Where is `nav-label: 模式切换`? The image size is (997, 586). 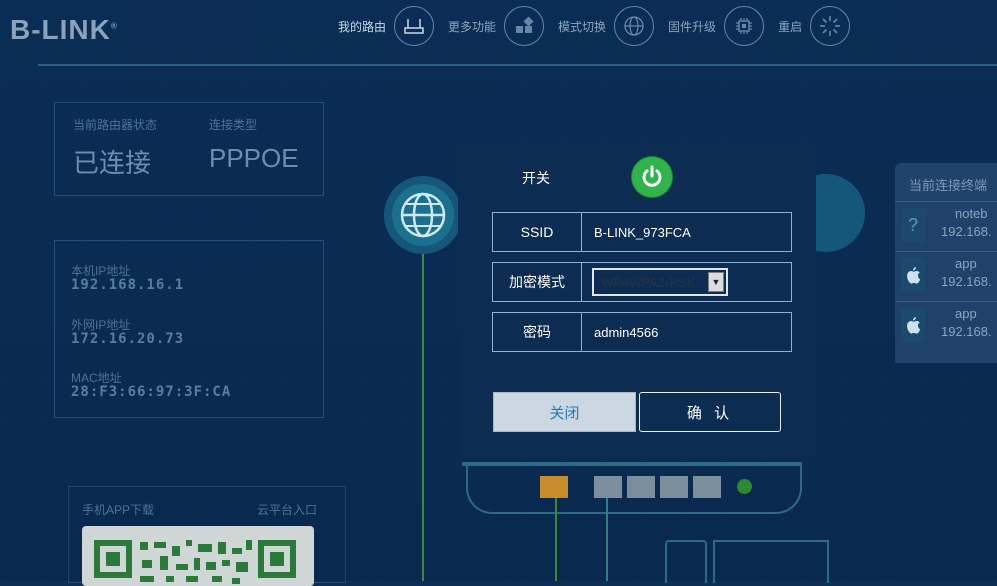 nav-label: 模式切换 is located at coordinates (582, 26).